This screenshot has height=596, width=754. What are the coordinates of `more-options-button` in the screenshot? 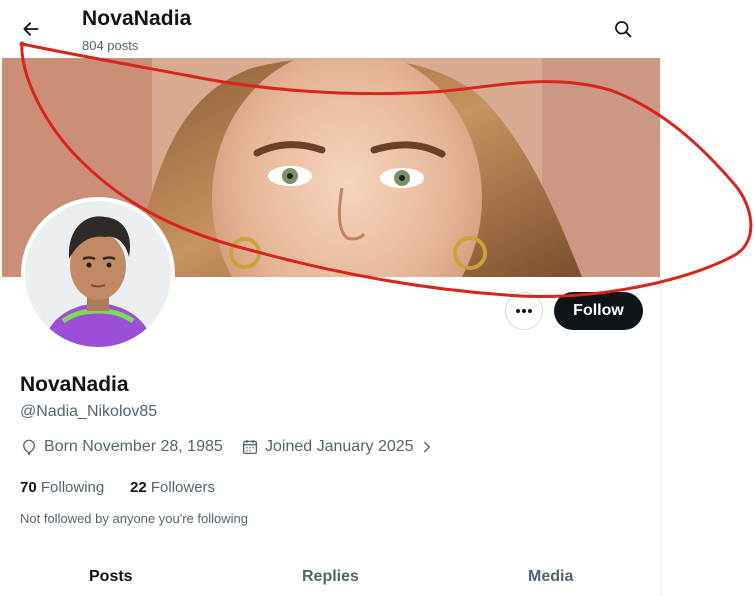 It's located at (524, 311).